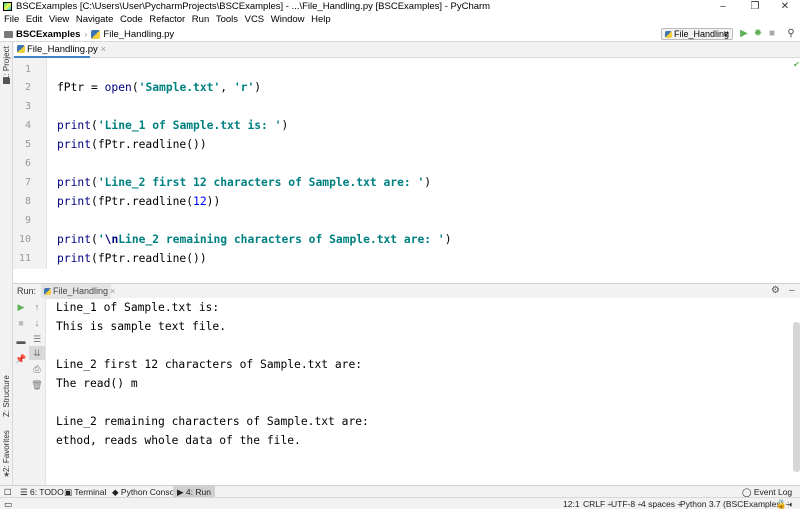  Describe the element at coordinates (8, 503) in the screenshot. I see `status-bar-toggle-icon: ▭` at that location.